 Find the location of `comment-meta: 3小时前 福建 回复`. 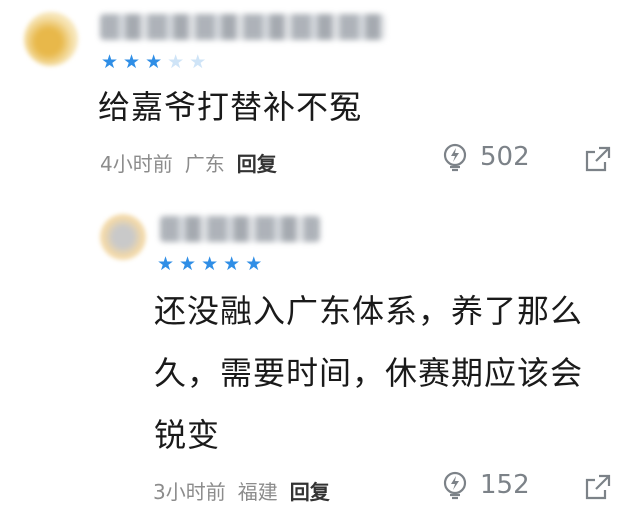

comment-meta: 3小时前 福建 回复 is located at coordinates (241, 490).